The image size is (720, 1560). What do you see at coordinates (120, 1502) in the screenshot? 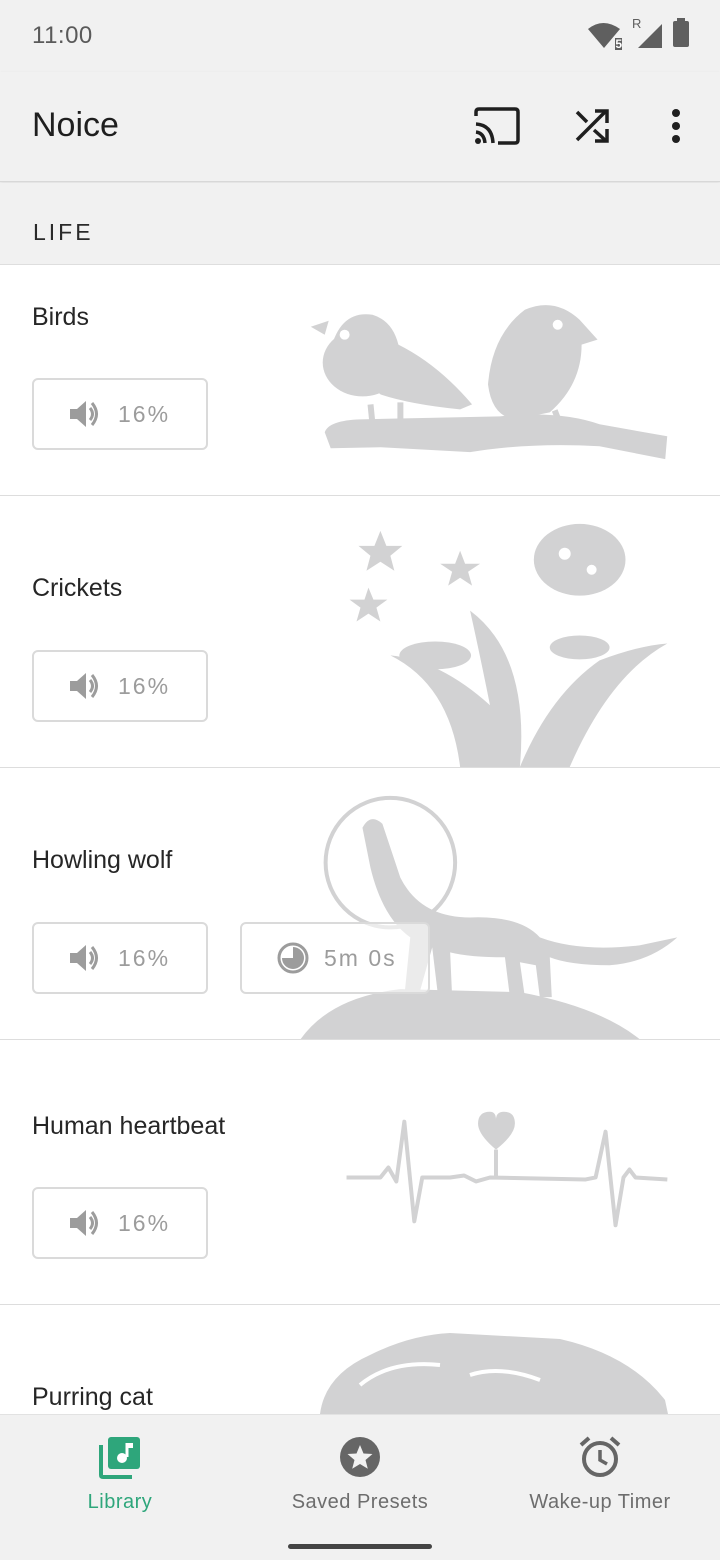
I see `nav-label: Library` at bounding box center [120, 1502].